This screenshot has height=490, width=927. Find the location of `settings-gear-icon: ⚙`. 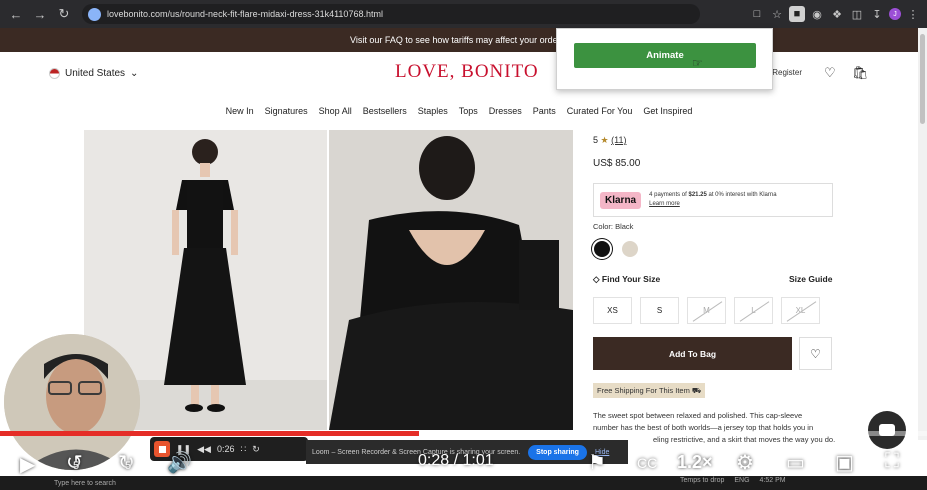

settings-gear-icon: ⚙ is located at coordinates (745, 462).